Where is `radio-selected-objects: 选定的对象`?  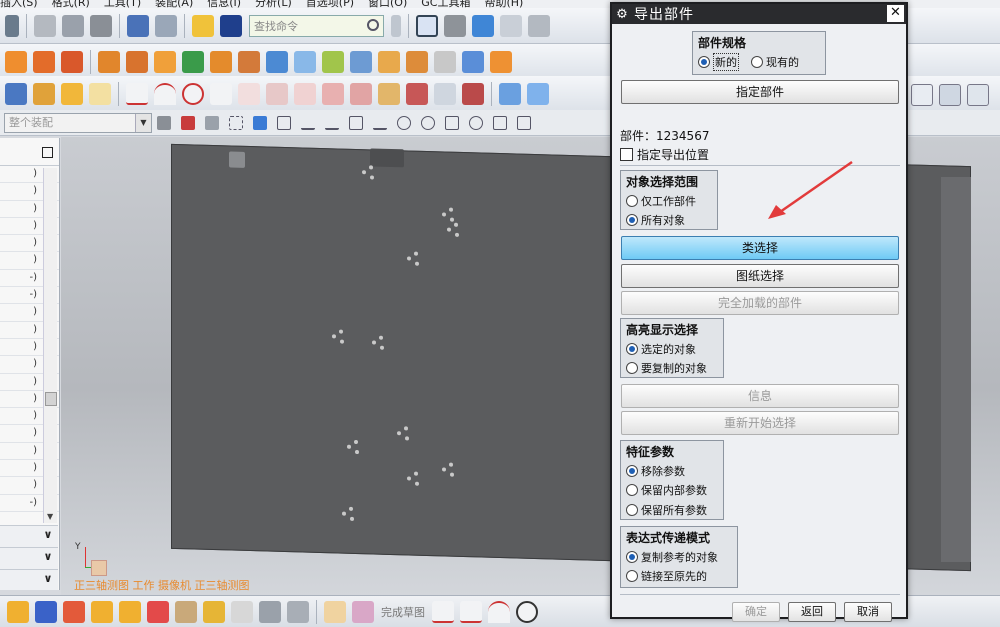
radio-selected-objects: 选定的对象 is located at coordinates (672, 349).